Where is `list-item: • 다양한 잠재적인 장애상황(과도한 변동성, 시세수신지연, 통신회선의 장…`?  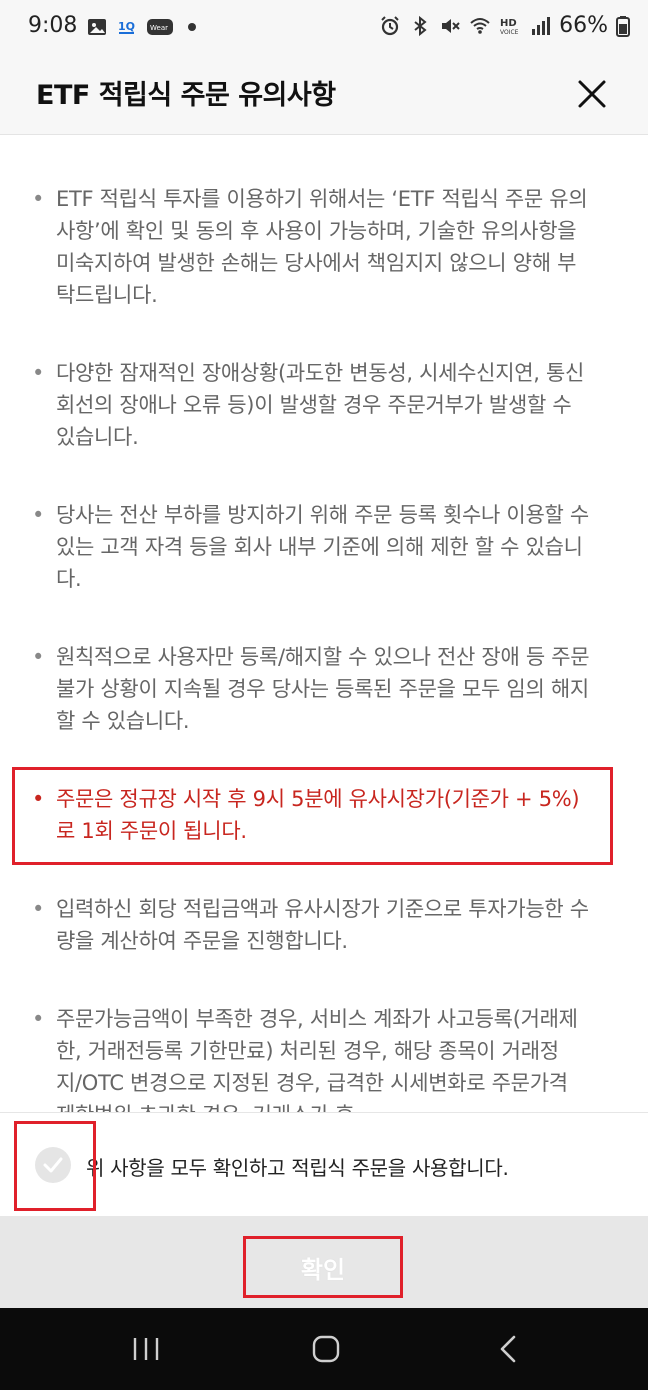
list-item: • 다양한 잠재적인 장애상황(과도한 변동성, 시세수신지연, 통신회선의 장… is located at coordinates (312, 405).